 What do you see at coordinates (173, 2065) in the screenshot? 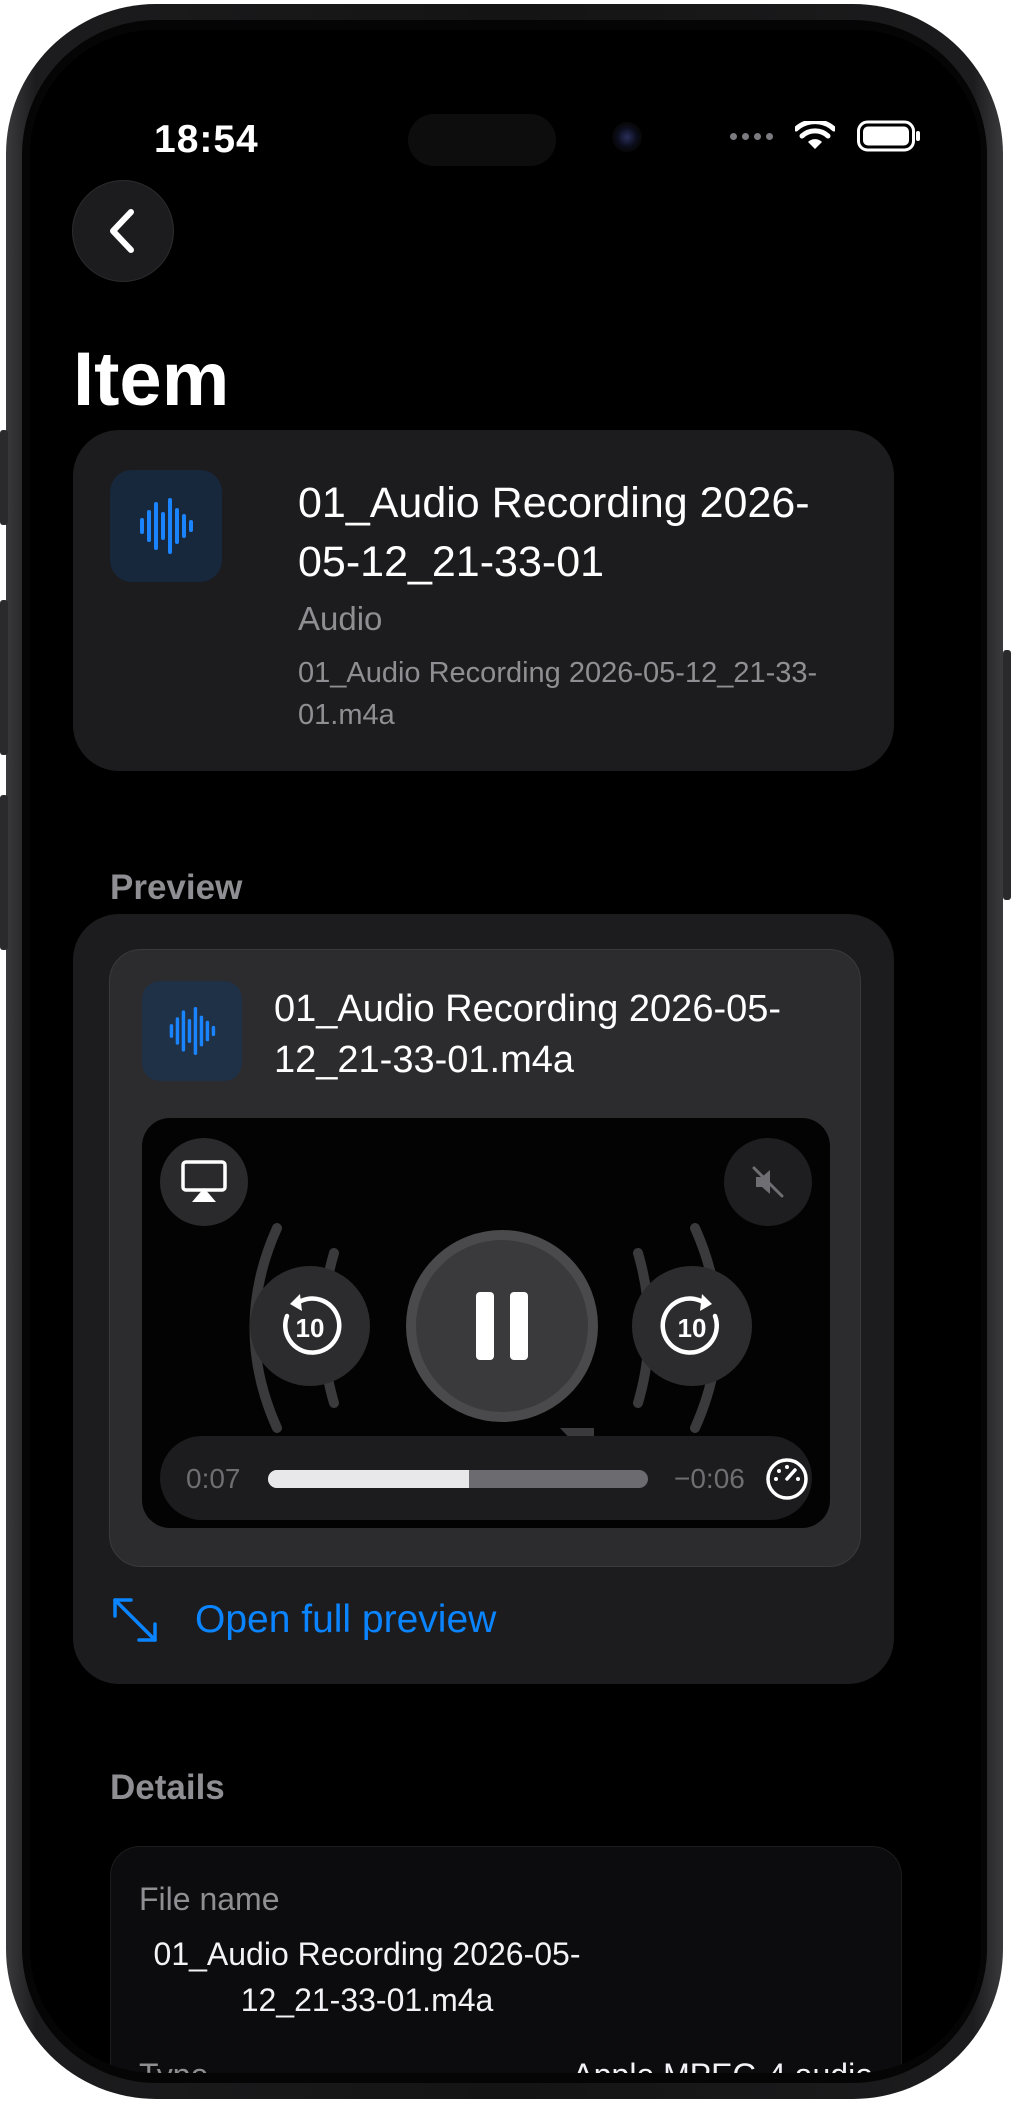
I see `detail-label-type: Type` at bounding box center [173, 2065].